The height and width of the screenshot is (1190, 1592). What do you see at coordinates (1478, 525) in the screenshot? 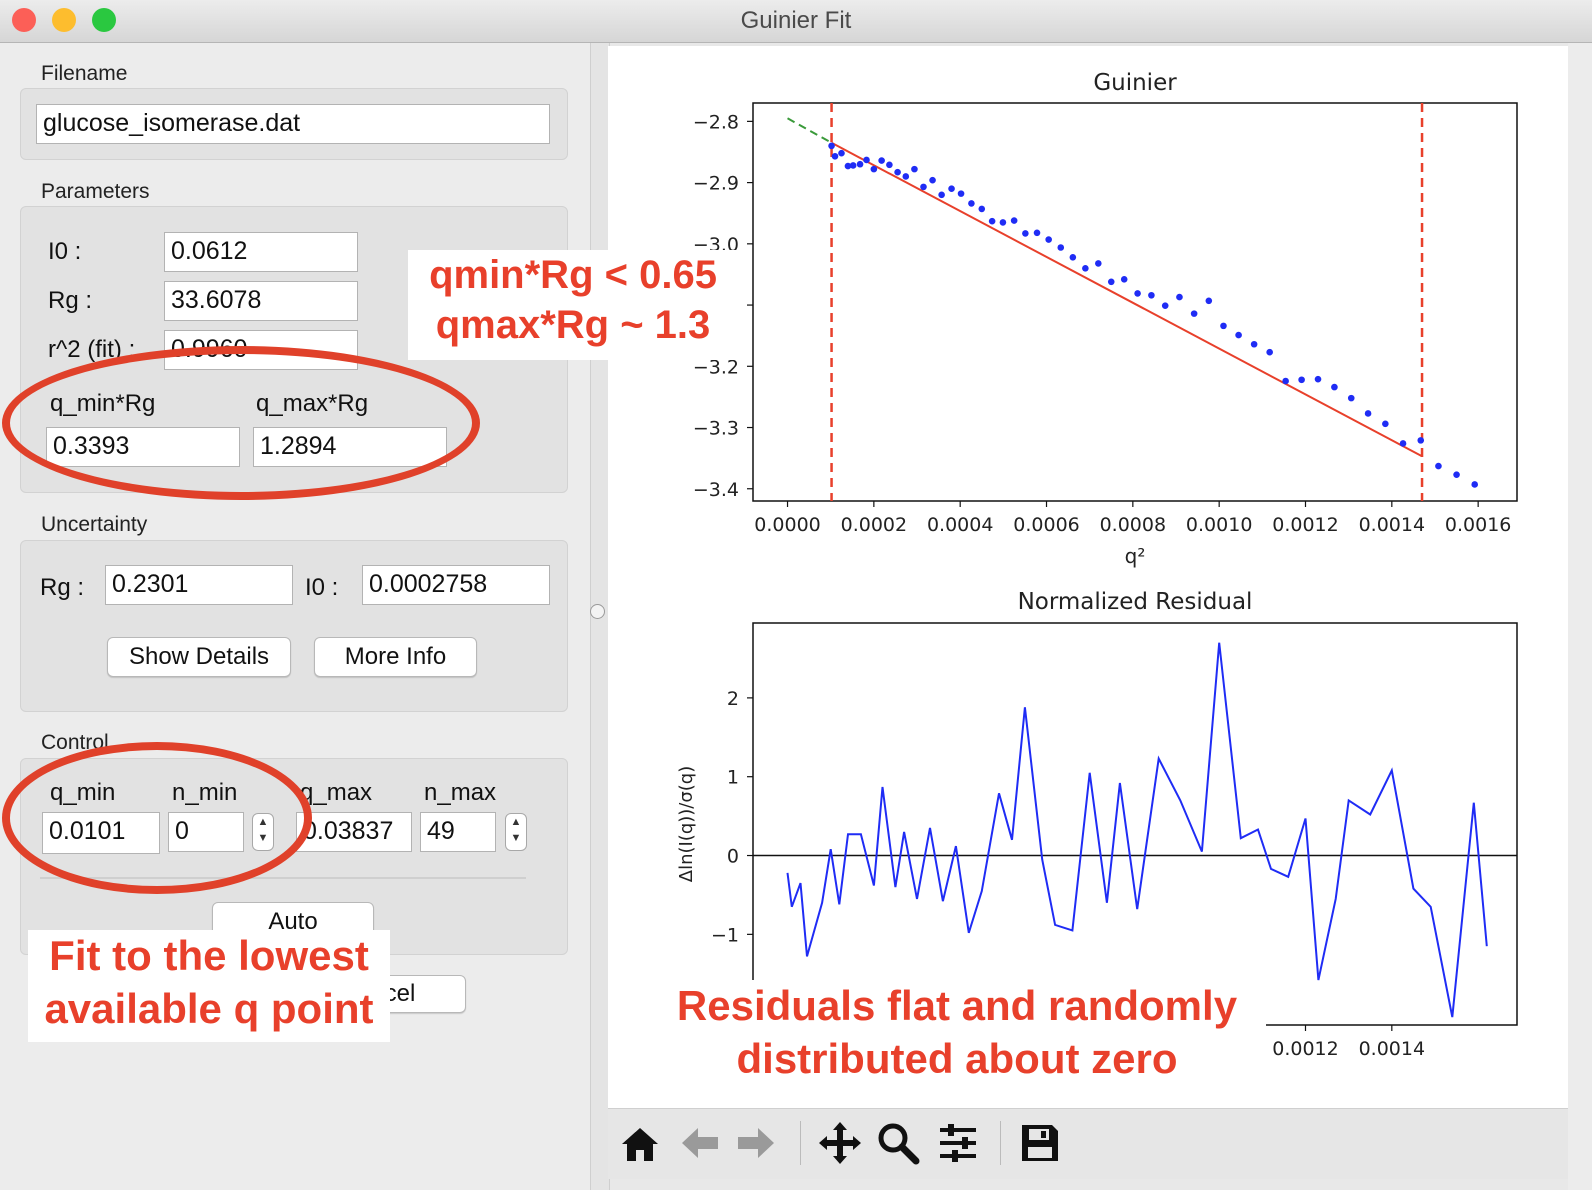
I see `guinier-x-tick-label: 0.0016` at bounding box center [1478, 525].